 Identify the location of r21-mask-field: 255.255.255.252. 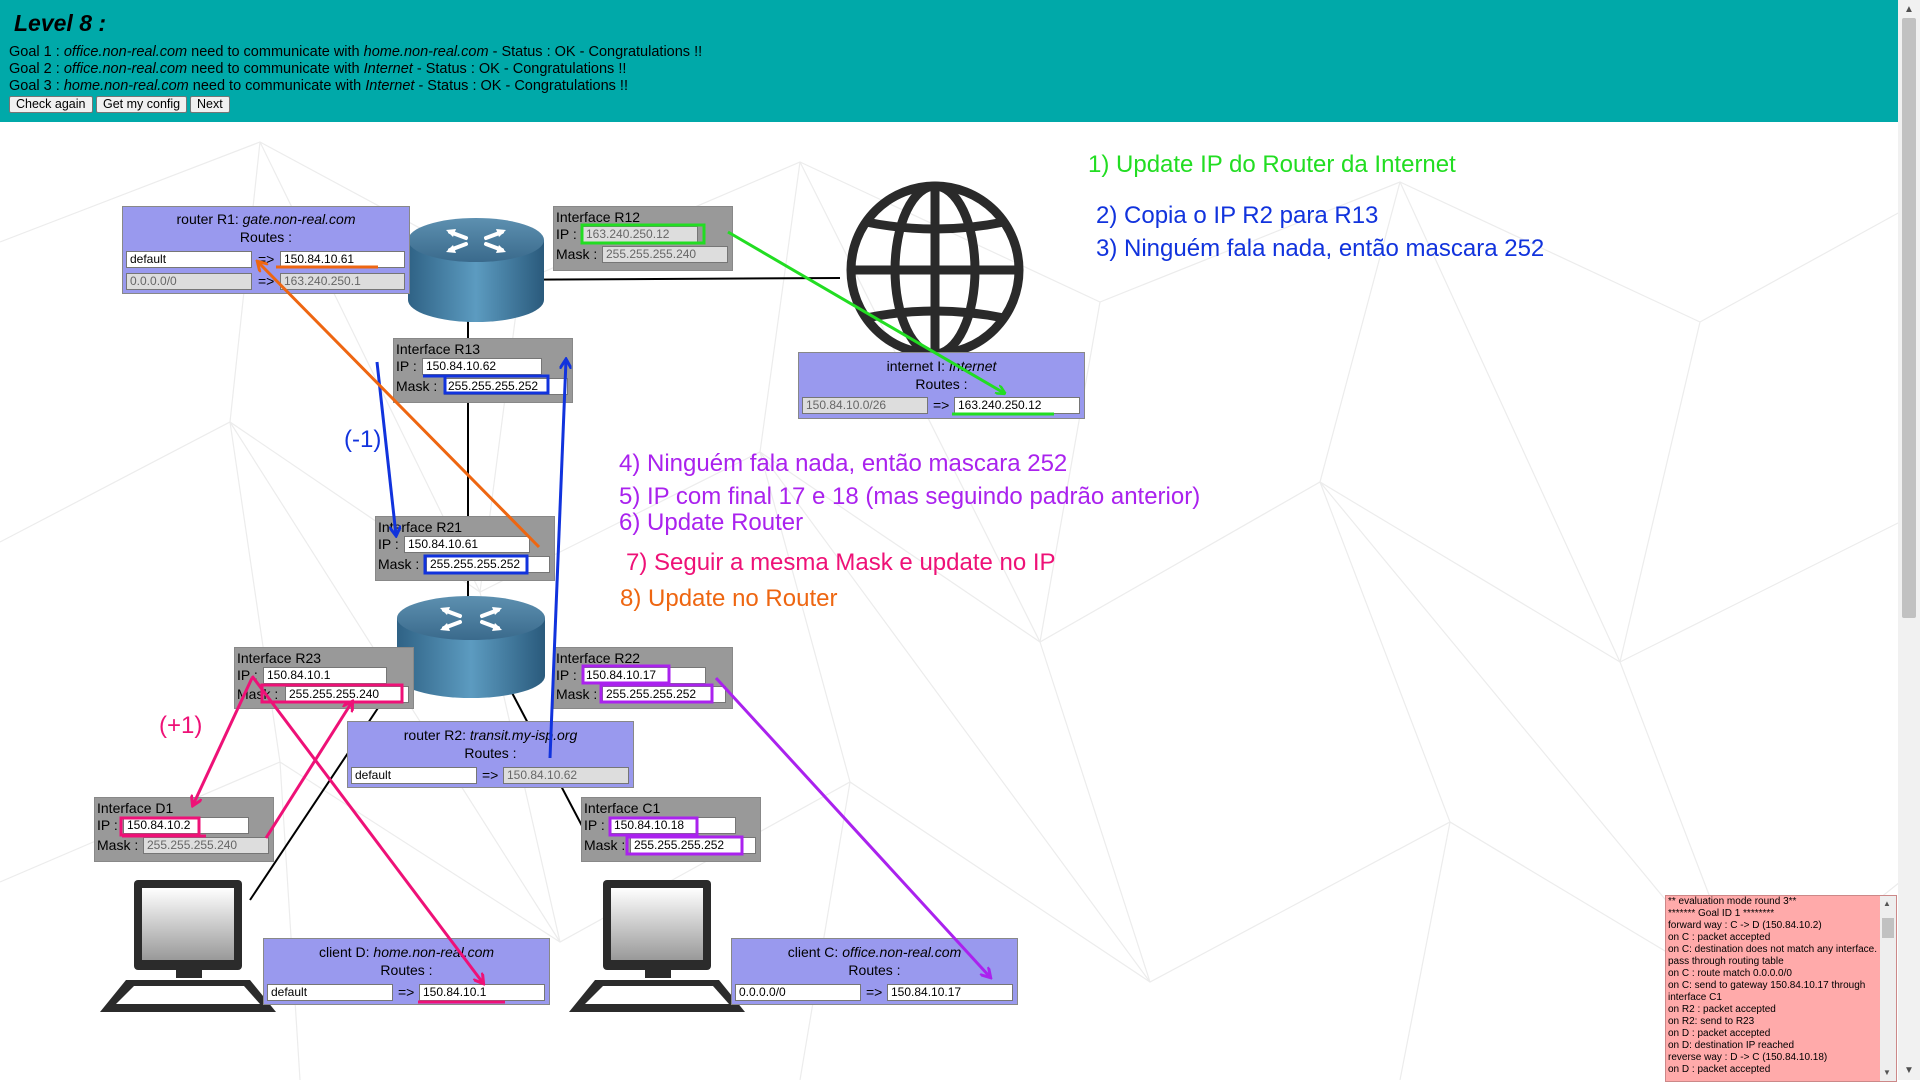
(488, 564).